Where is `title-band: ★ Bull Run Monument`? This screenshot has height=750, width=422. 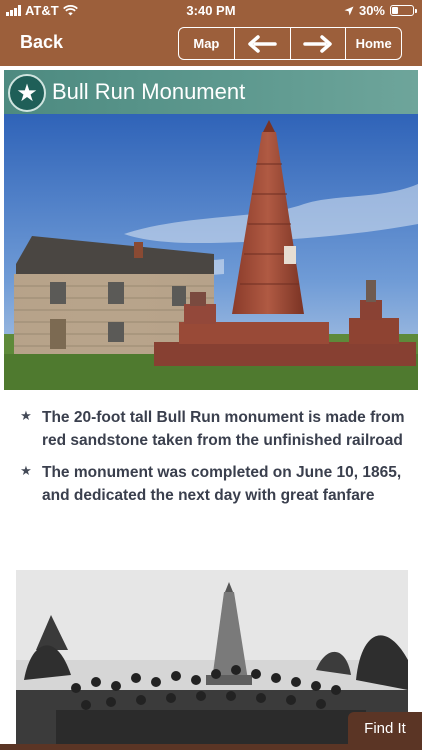
title-band: ★ Bull Run Monument is located at coordinates (211, 92).